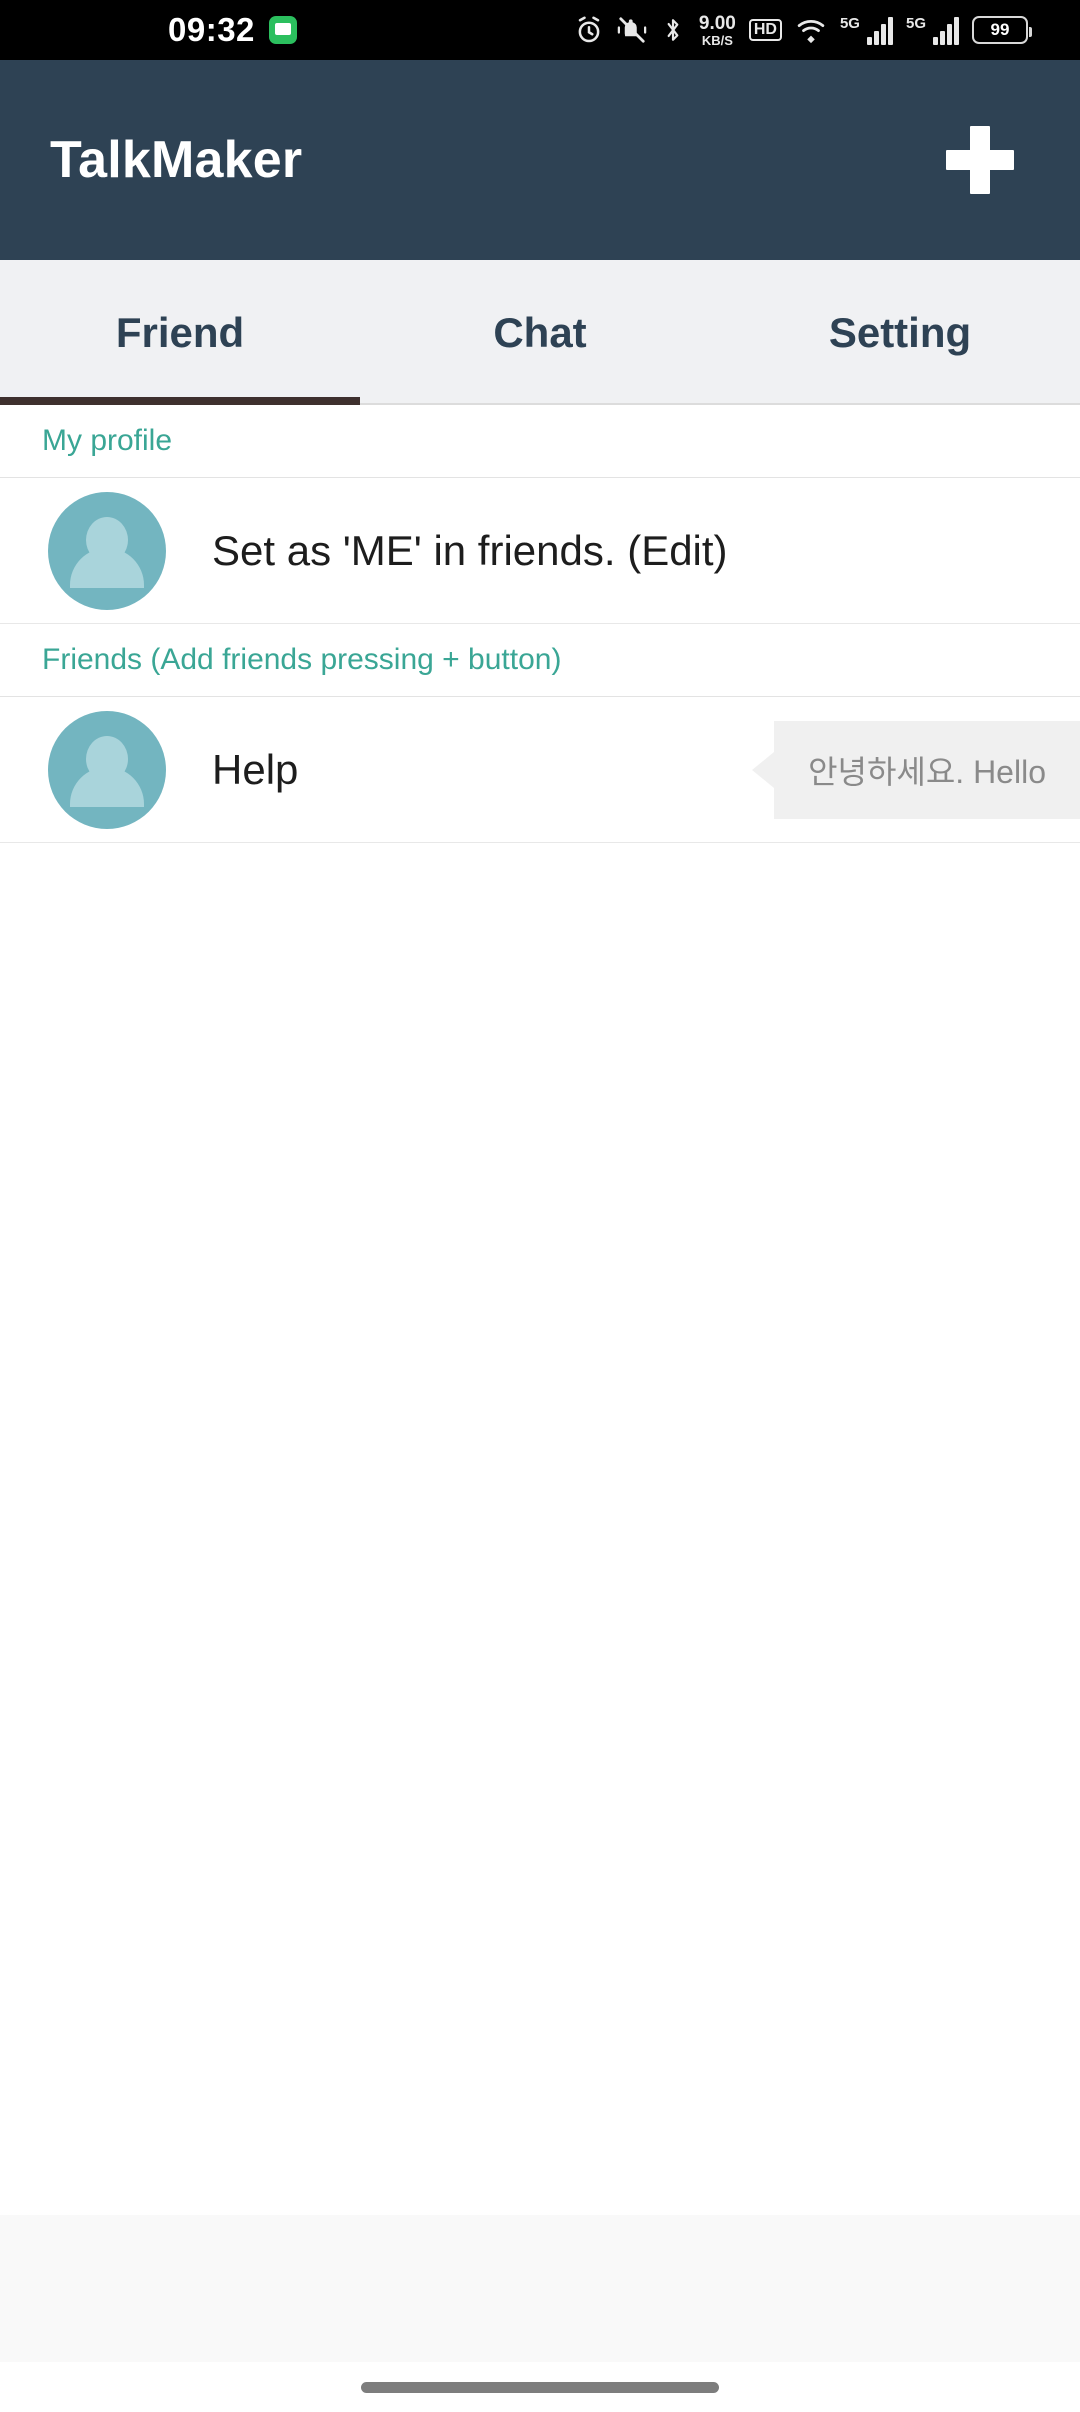 The image size is (1080, 2412). I want to click on tab-friend-label: Friend, so click(180, 332).